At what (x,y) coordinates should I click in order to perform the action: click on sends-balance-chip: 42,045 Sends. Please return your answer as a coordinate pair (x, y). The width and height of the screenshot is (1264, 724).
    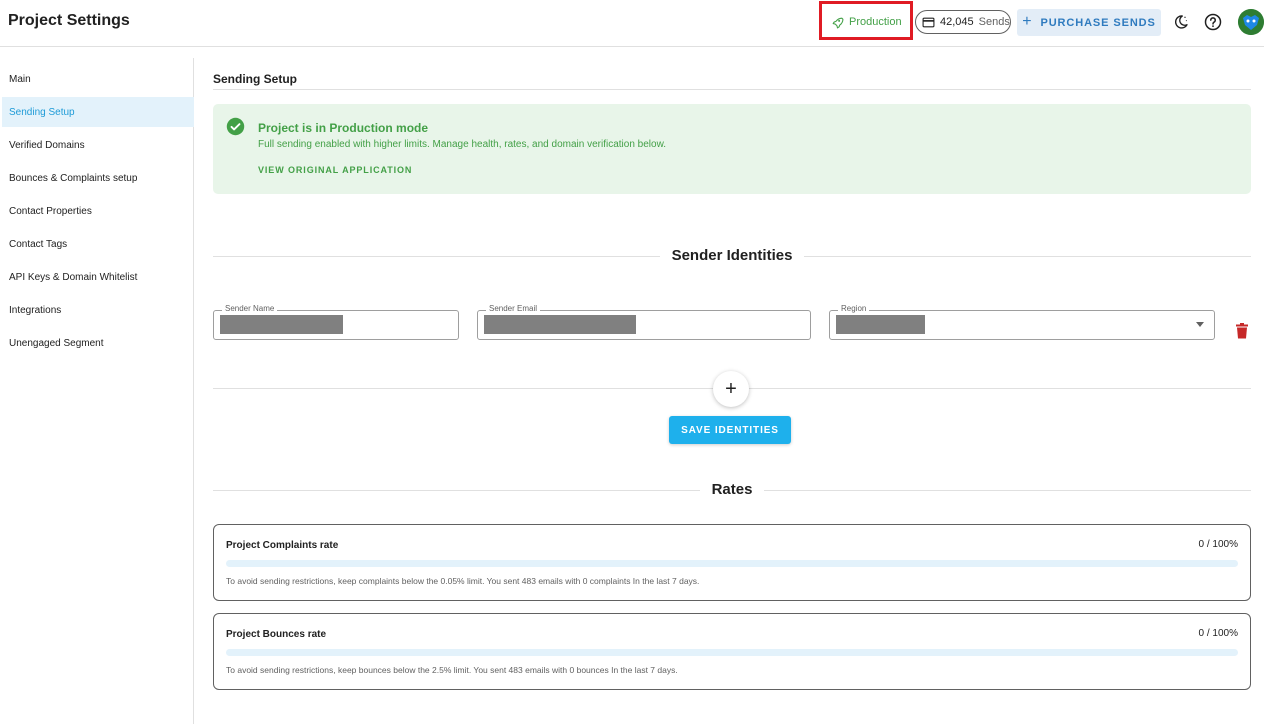
    Looking at the image, I should click on (963, 22).